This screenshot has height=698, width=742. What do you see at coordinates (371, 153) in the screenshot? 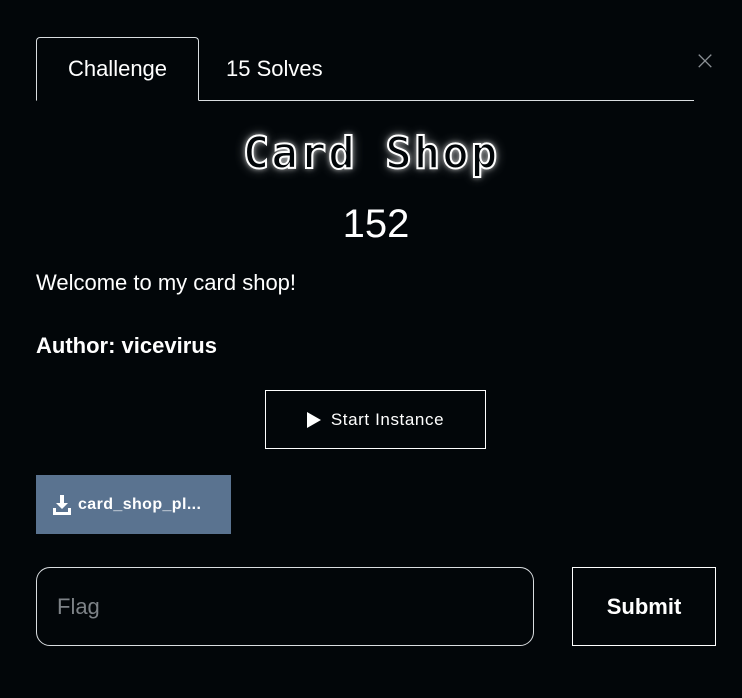
I see `challenge-title: Card Shop` at bounding box center [371, 153].